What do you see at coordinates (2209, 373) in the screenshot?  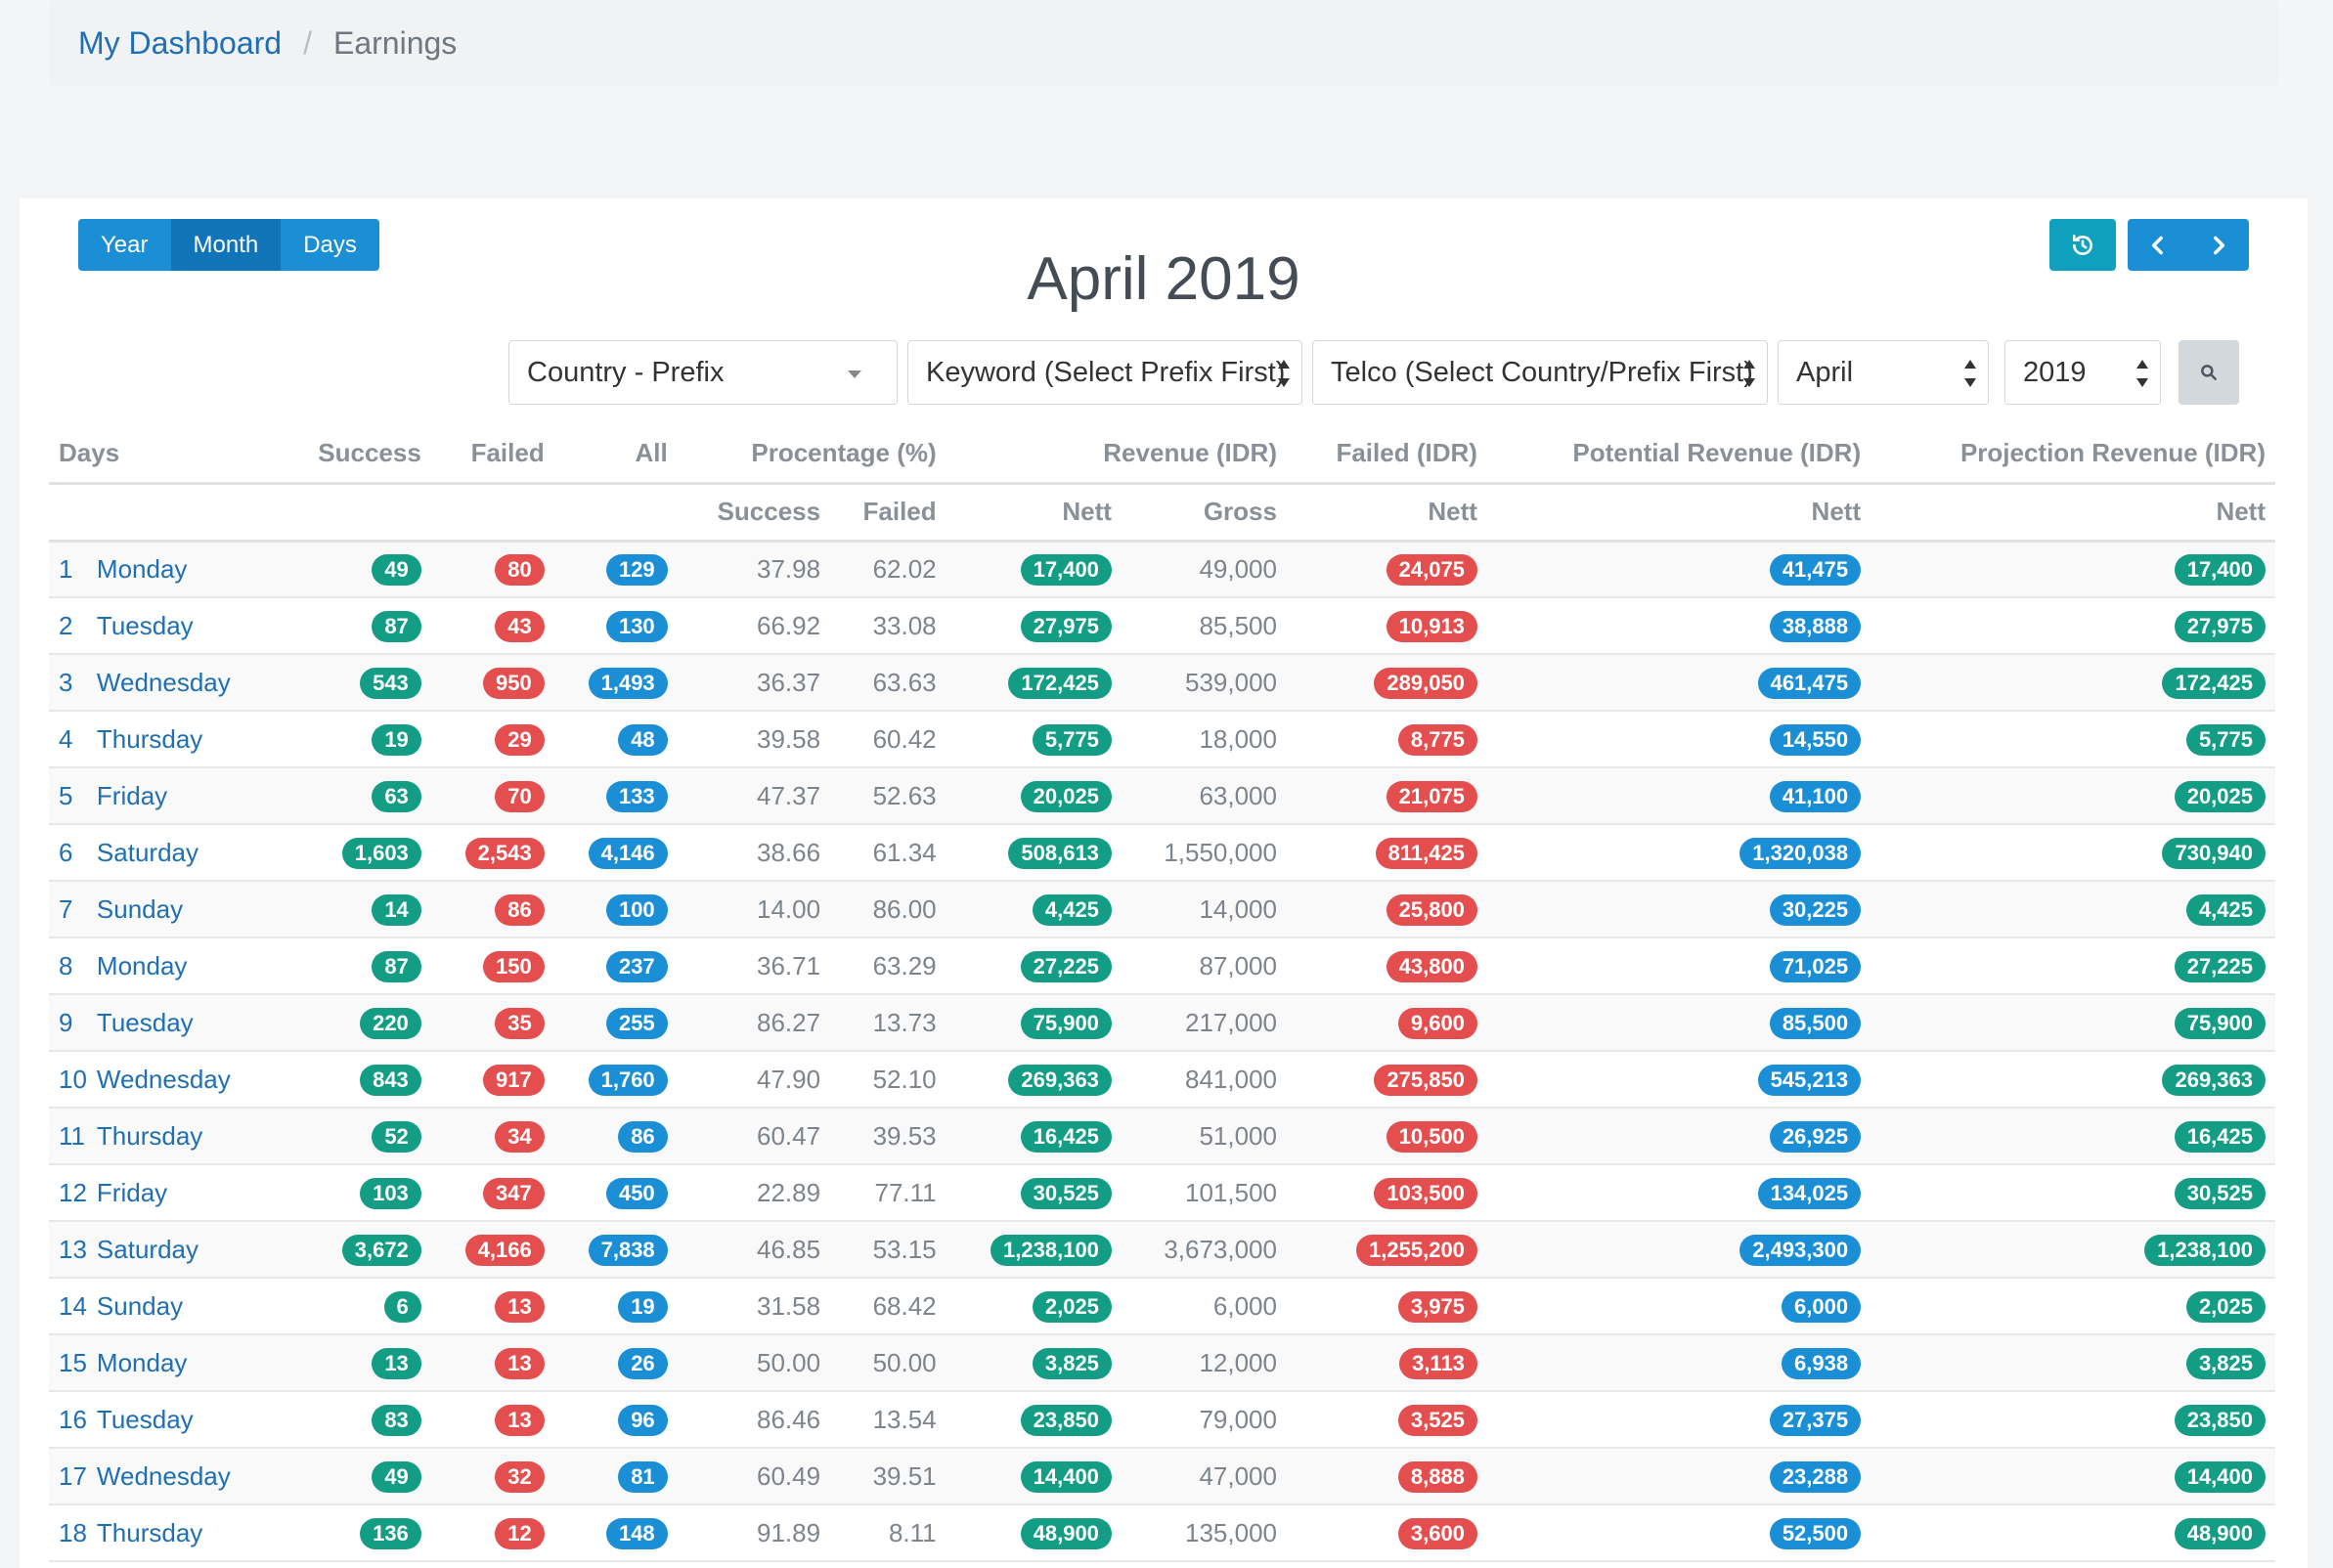 I see `search-button` at bounding box center [2209, 373].